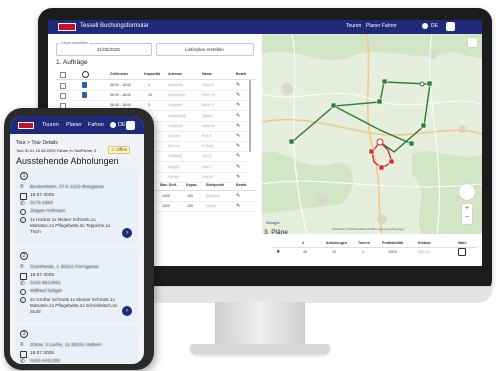 The height and width of the screenshot is (371, 500). Describe the element at coordinates (276, 232) in the screenshot. I see `plans-section-title: 3. Pläne` at that location.